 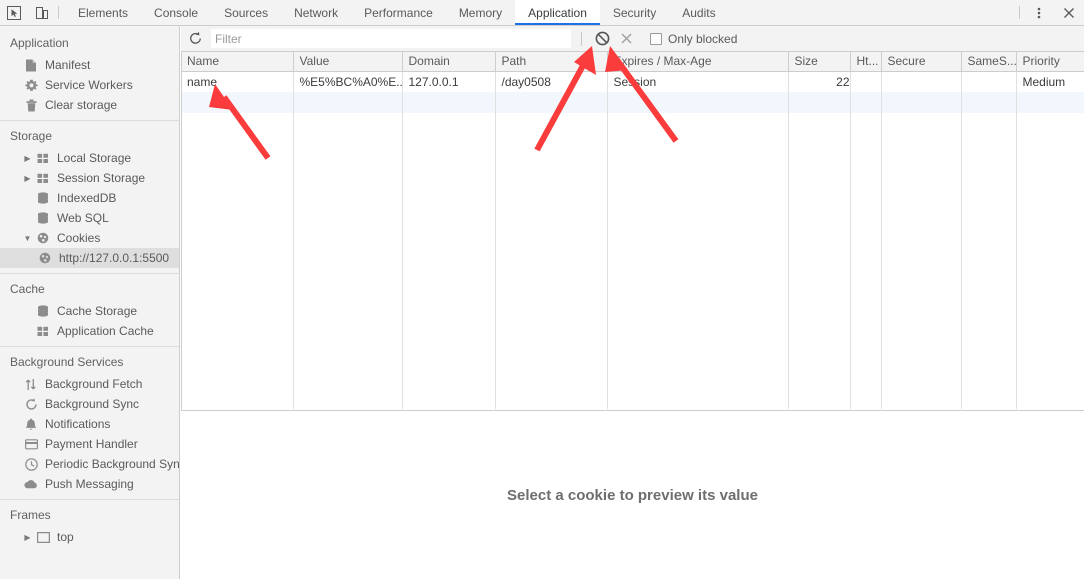 I want to click on sidebar-item-payment-handler: Payment Handler, so click(x=89, y=444).